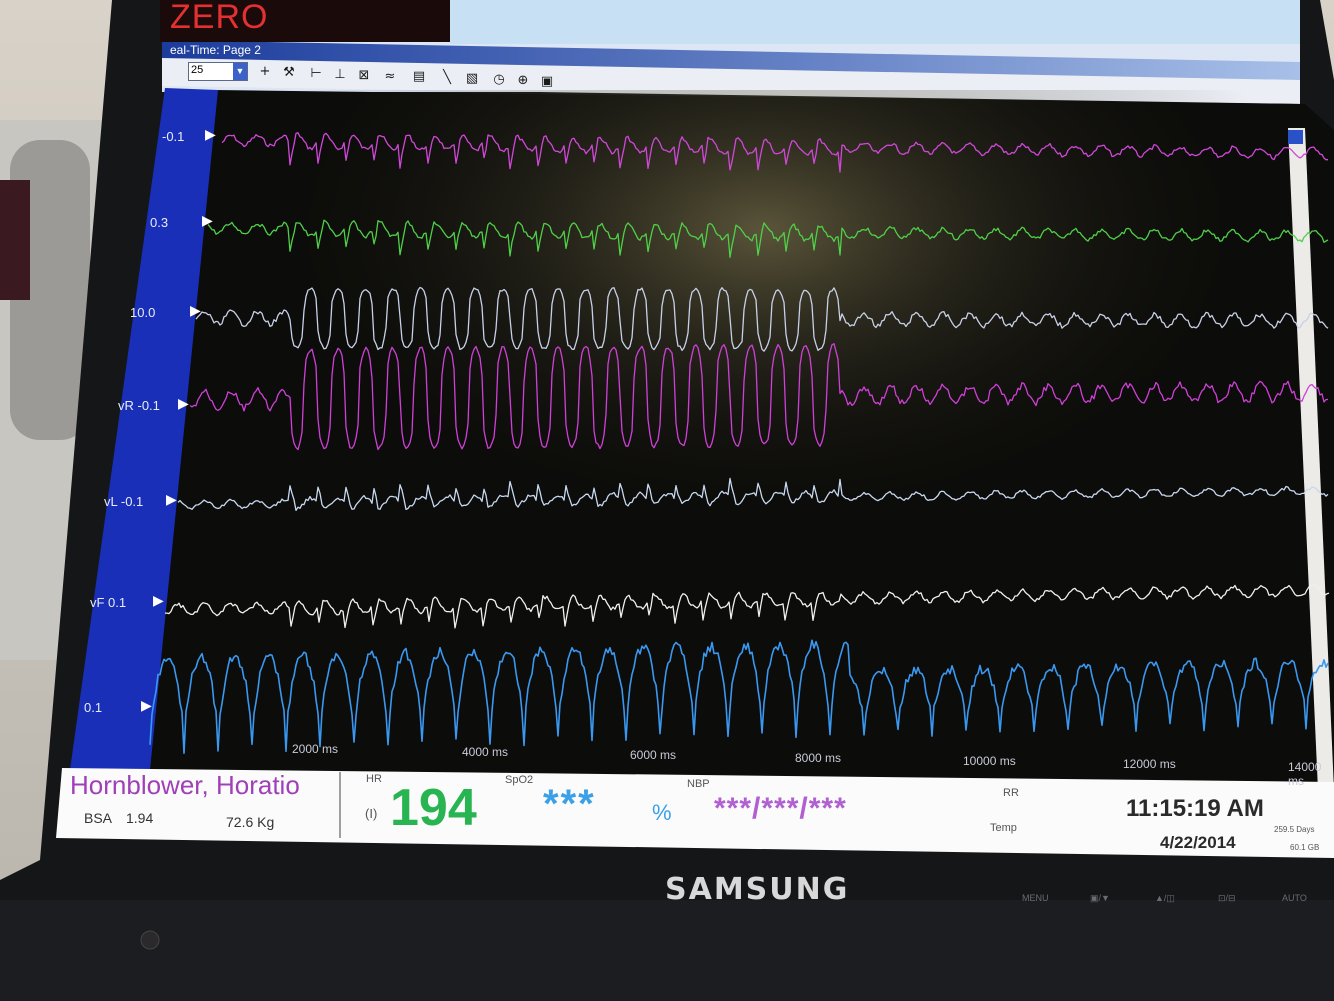 The image size is (1334, 1001). What do you see at coordinates (374, 779) in the screenshot?
I see `hr-label: HR` at bounding box center [374, 779].